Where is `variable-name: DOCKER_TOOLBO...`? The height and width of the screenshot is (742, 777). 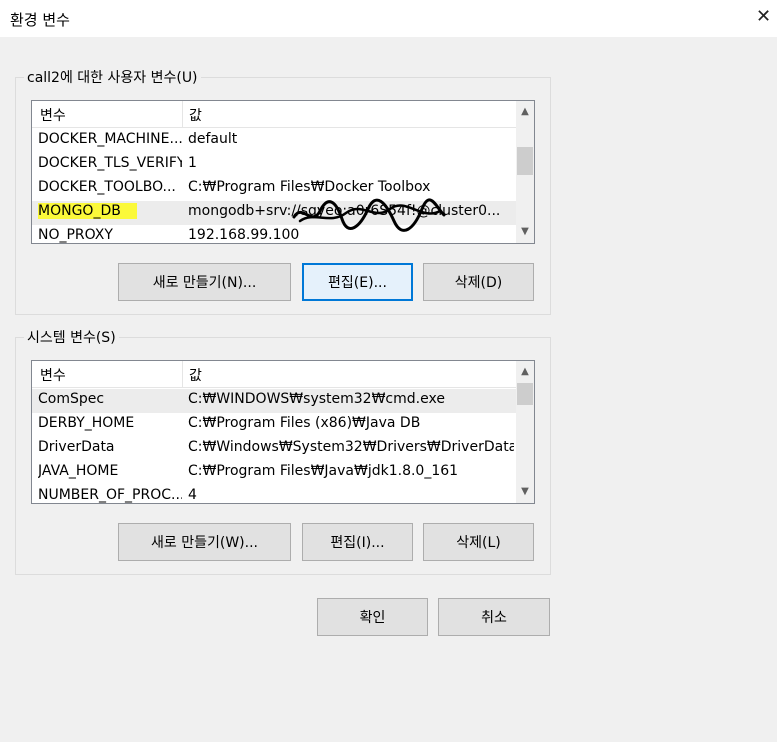 variable-name: DOCKER_TOOLBO... is located at coordinates (107, 187).